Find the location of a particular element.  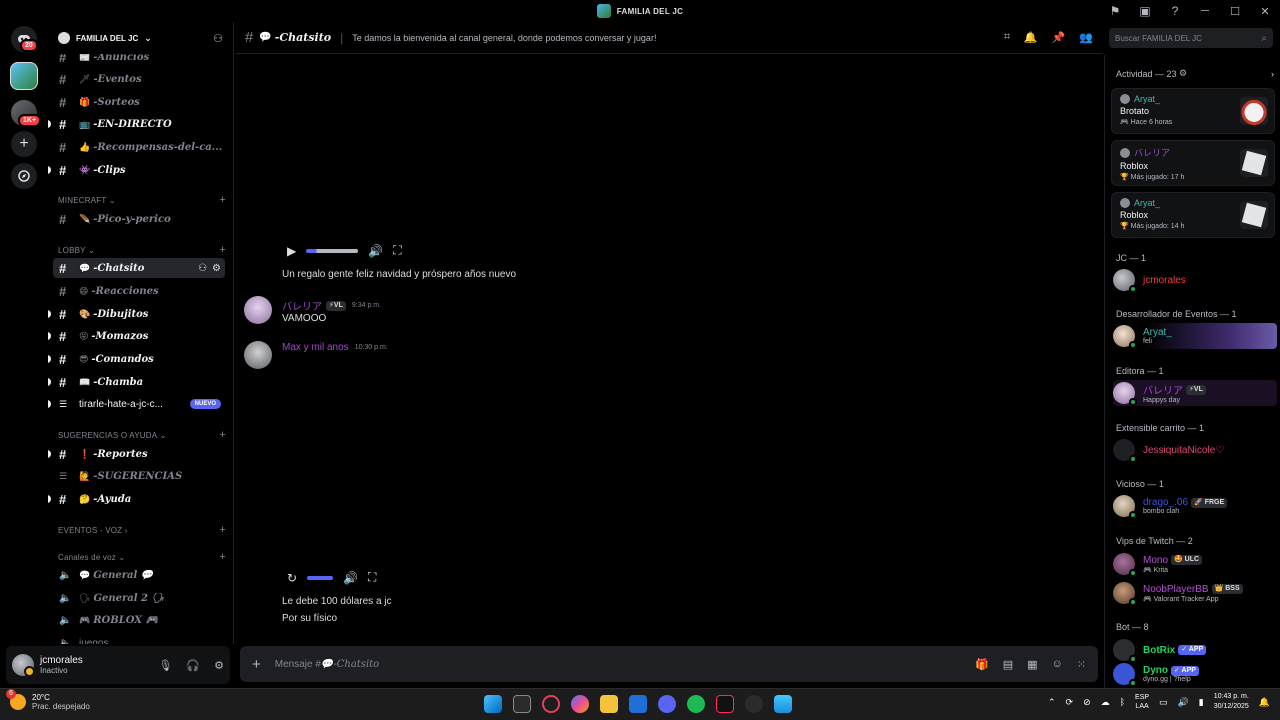

add-server-icon: + is located at coordinates (24, 144).